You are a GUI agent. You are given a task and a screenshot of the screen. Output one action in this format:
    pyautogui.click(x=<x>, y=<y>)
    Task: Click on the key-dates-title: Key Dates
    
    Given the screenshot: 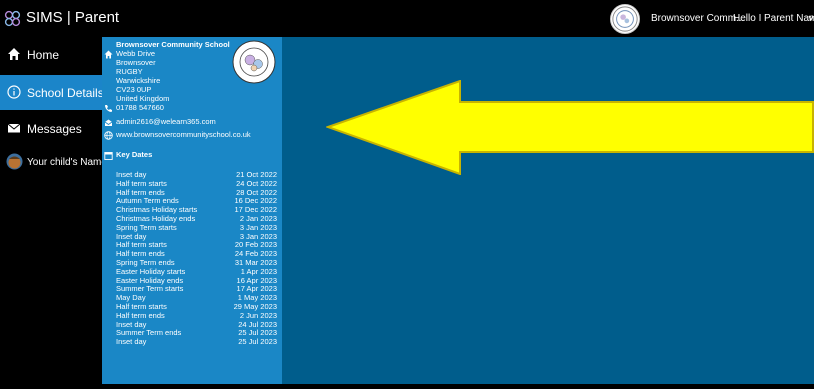 What is the action you would take?
    pyautogui.click(x=134, y=154)
    